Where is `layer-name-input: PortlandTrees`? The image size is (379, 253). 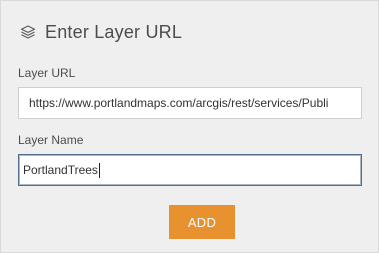 layer-name-input: PortlandTrees is located at coordinates (190, 170).